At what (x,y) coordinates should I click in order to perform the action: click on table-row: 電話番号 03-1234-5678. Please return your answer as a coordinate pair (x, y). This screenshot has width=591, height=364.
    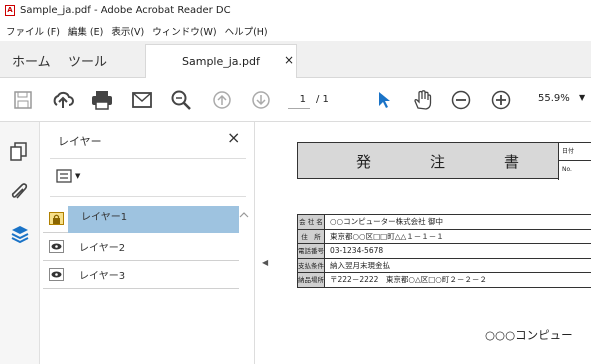
    Looking at the image, I should click on (444, 251).